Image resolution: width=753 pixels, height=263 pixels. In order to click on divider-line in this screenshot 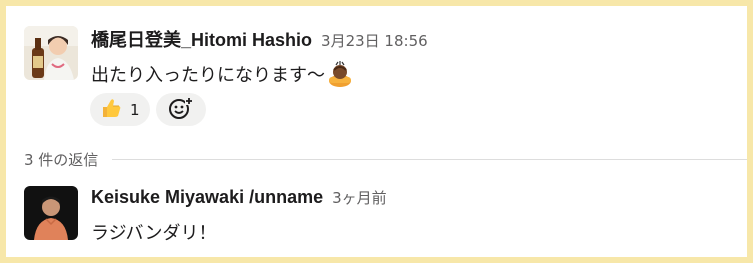, I will do `click(429, 159)`.